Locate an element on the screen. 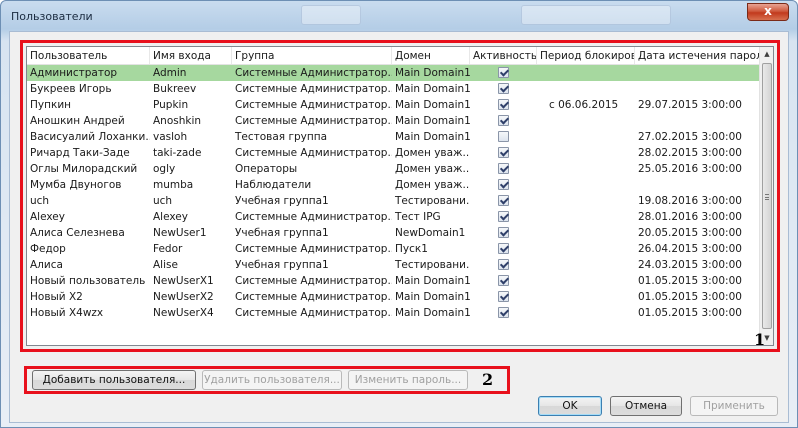 The image size is (798, 428). cell-domain: Main Domain1 is located at coordinates (432, 137).